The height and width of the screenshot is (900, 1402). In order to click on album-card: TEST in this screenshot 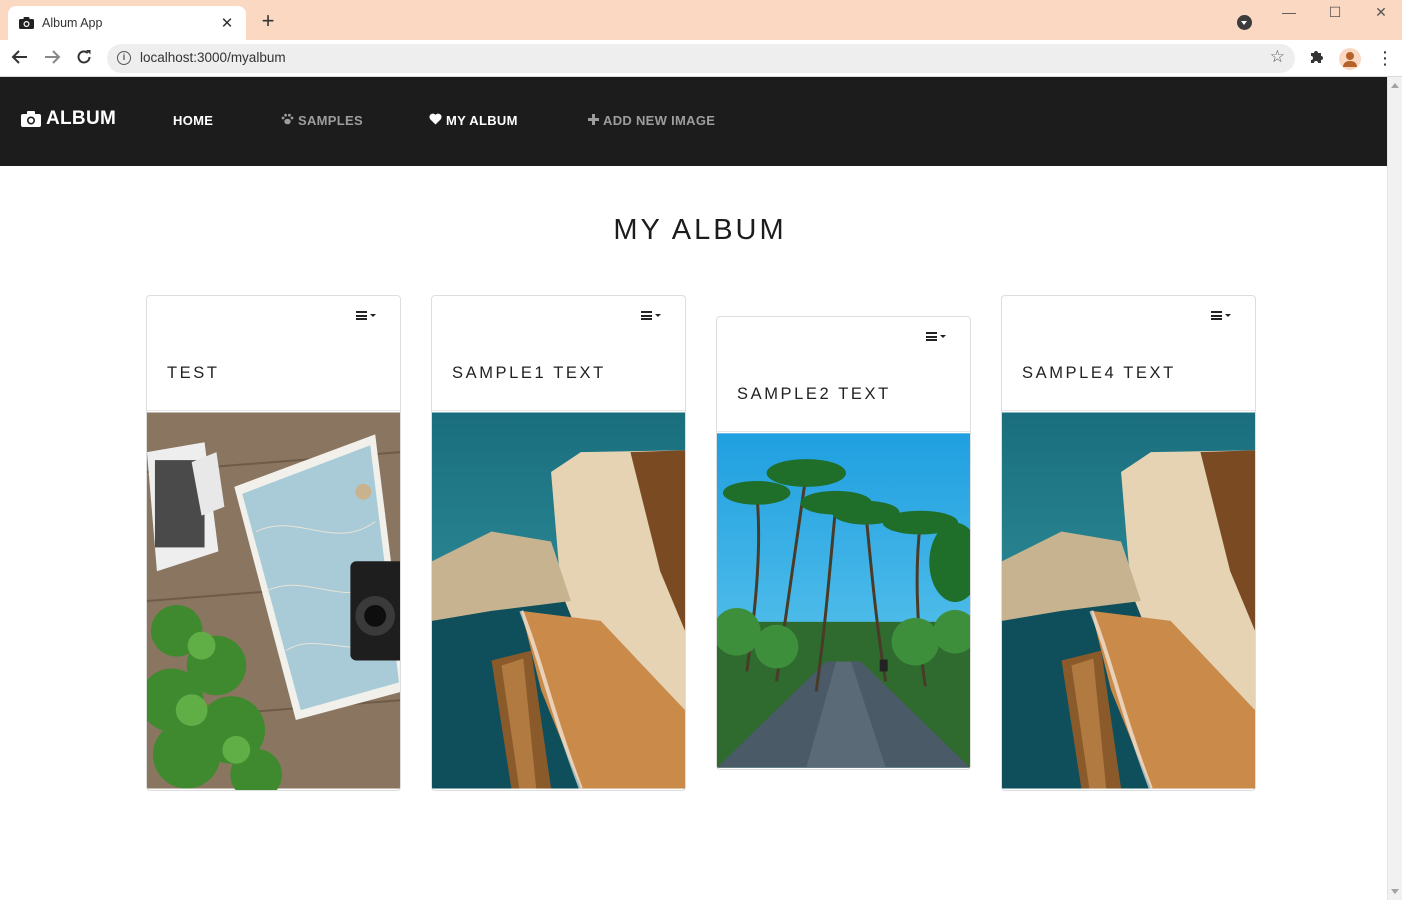, I will do `click(273, 543)`.